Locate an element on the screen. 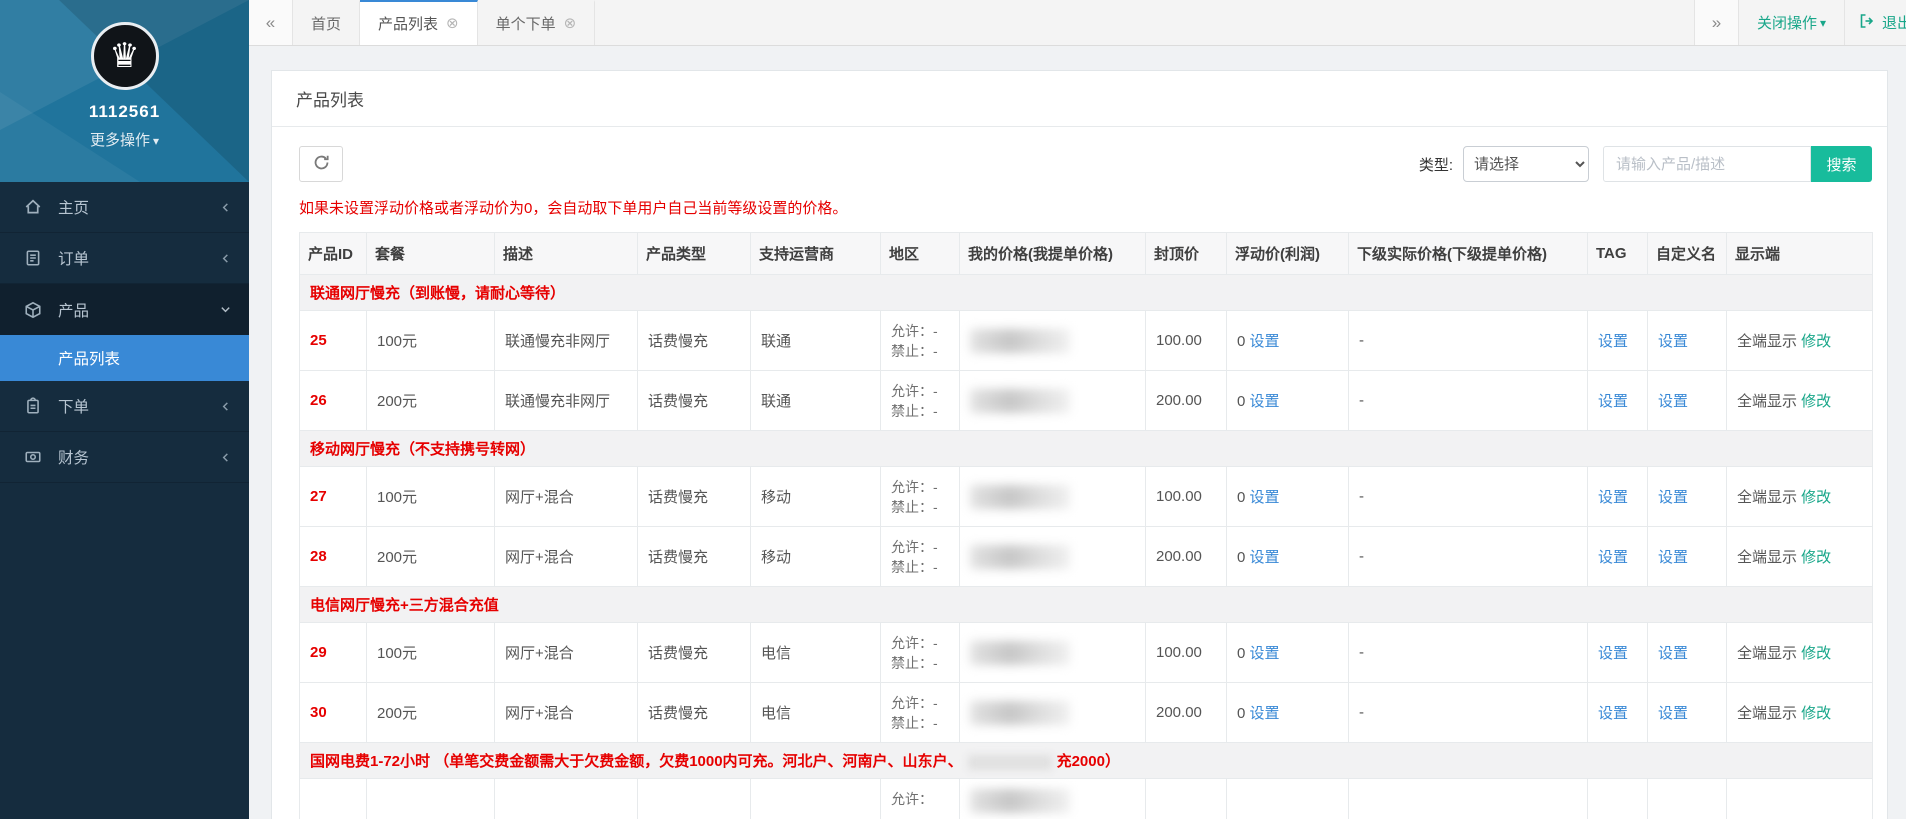  sidebar-item-label: 产品列表 is located at coordinates (89, 359).